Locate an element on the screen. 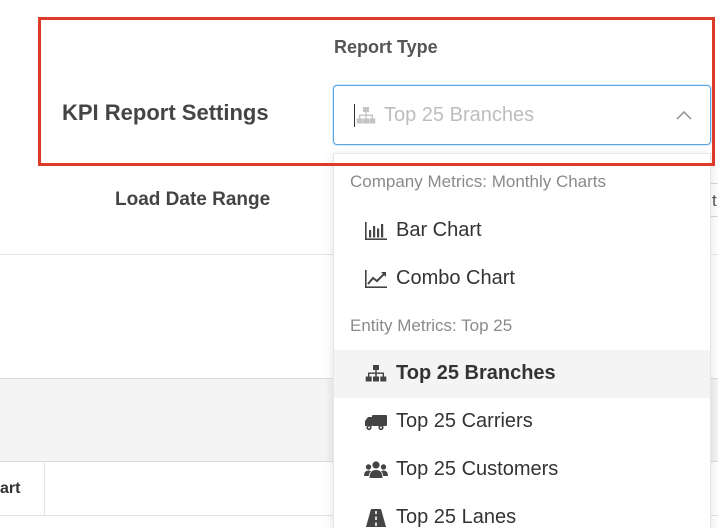 This screenshot has width=718, height=528. text-cursor is located at coordinates (354, 115).